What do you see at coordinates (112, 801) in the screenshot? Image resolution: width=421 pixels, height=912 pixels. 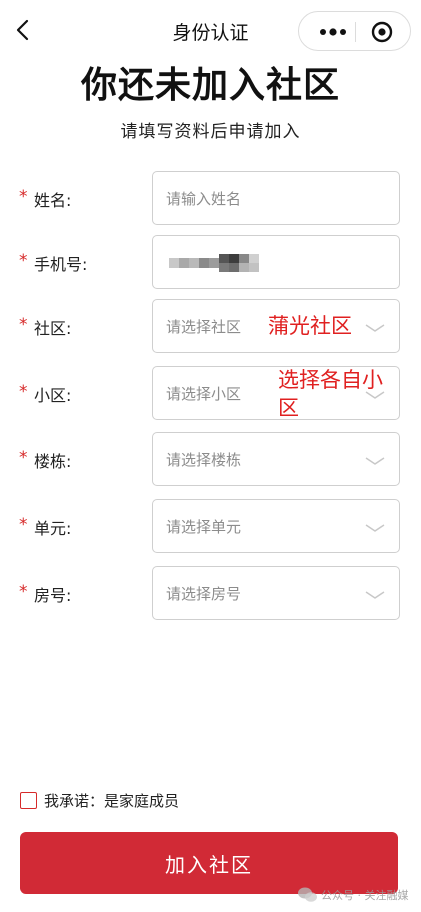 I see `agreement-text: 我承诺：是家庭成员` at bounding box center [112, 801].